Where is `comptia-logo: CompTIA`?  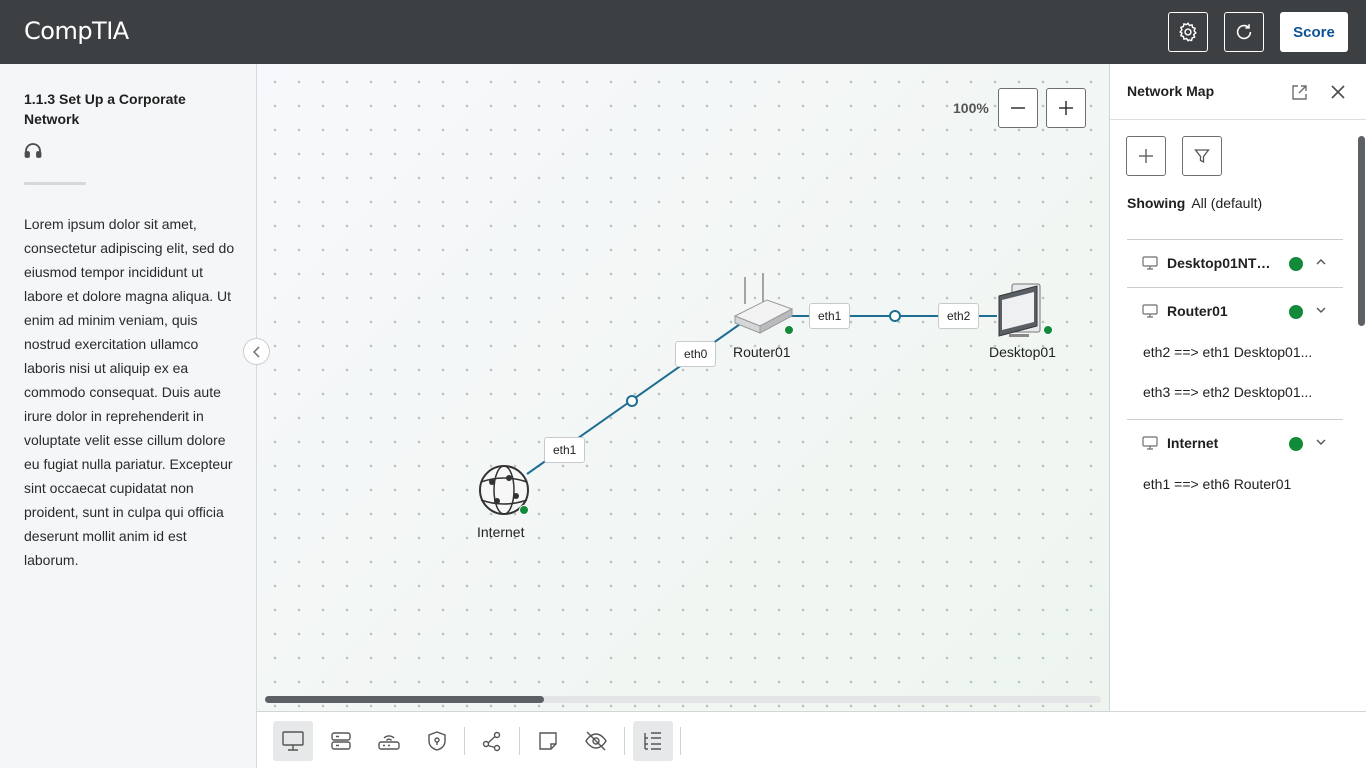 comptia-logo: CompTIA is located at coordinates (76, 31).